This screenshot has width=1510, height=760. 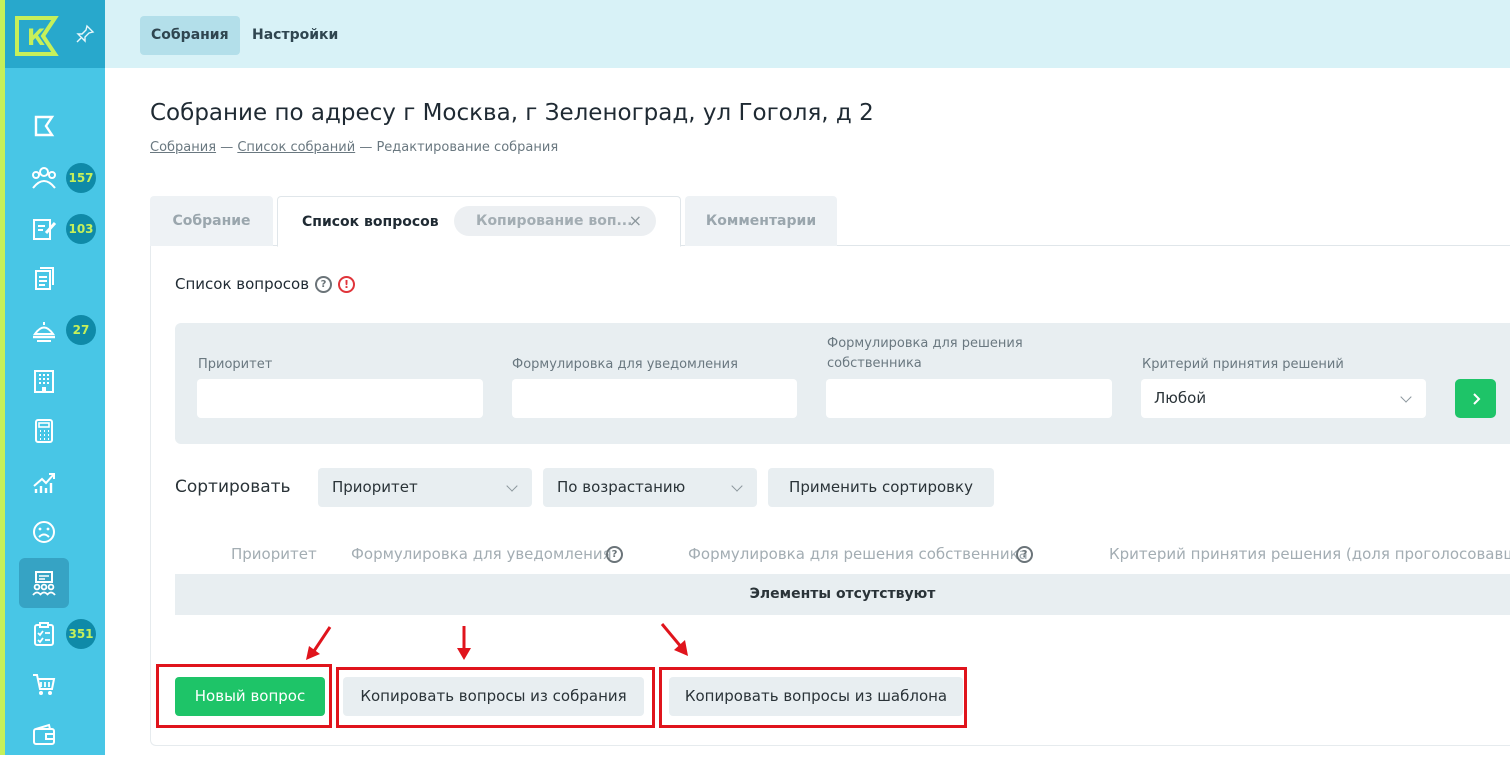 I want to click on sort-label: Сортировать, so click(x=233, y=487).